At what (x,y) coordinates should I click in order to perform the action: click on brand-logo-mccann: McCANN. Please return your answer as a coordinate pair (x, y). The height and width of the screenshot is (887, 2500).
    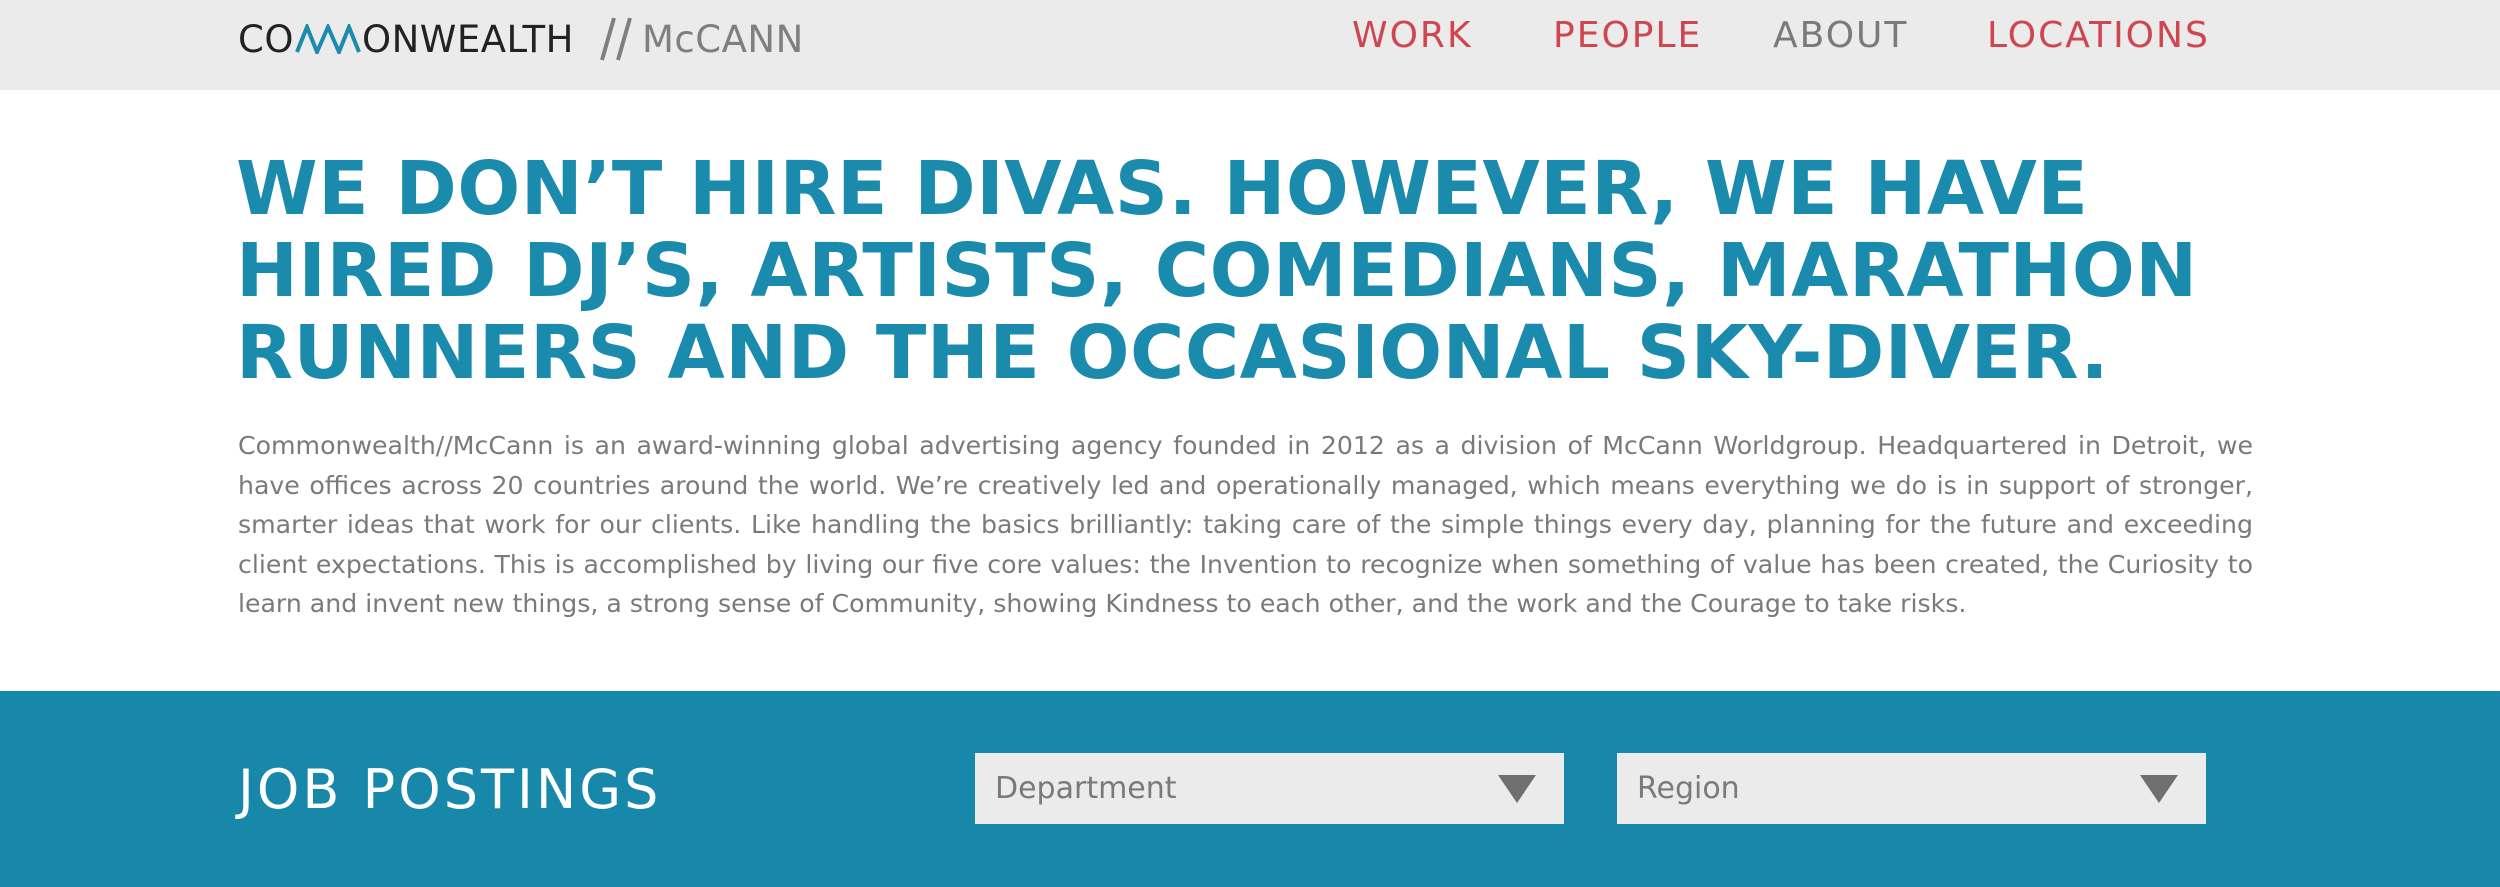
    Looking at the image, I should click on (723, 39).